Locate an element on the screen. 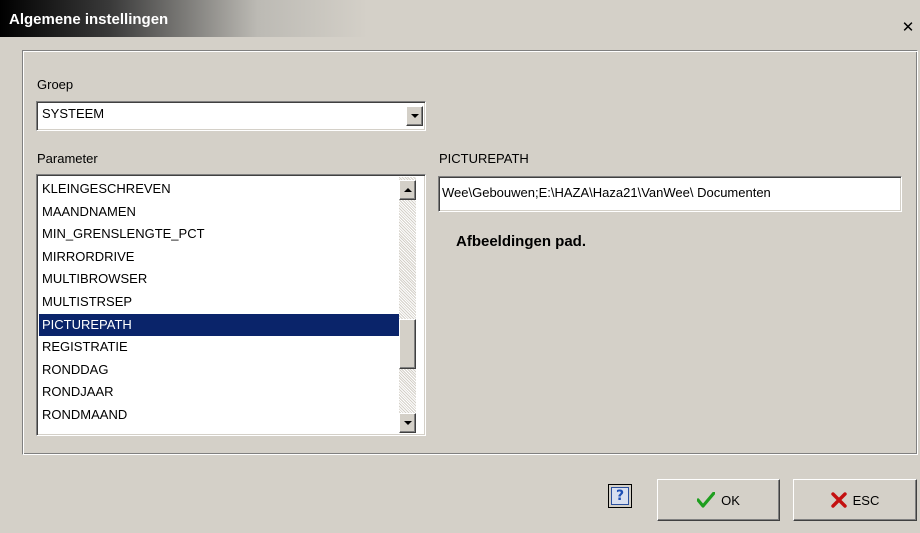  list-item: RONDJAAR is located at coordinates (219, 392).